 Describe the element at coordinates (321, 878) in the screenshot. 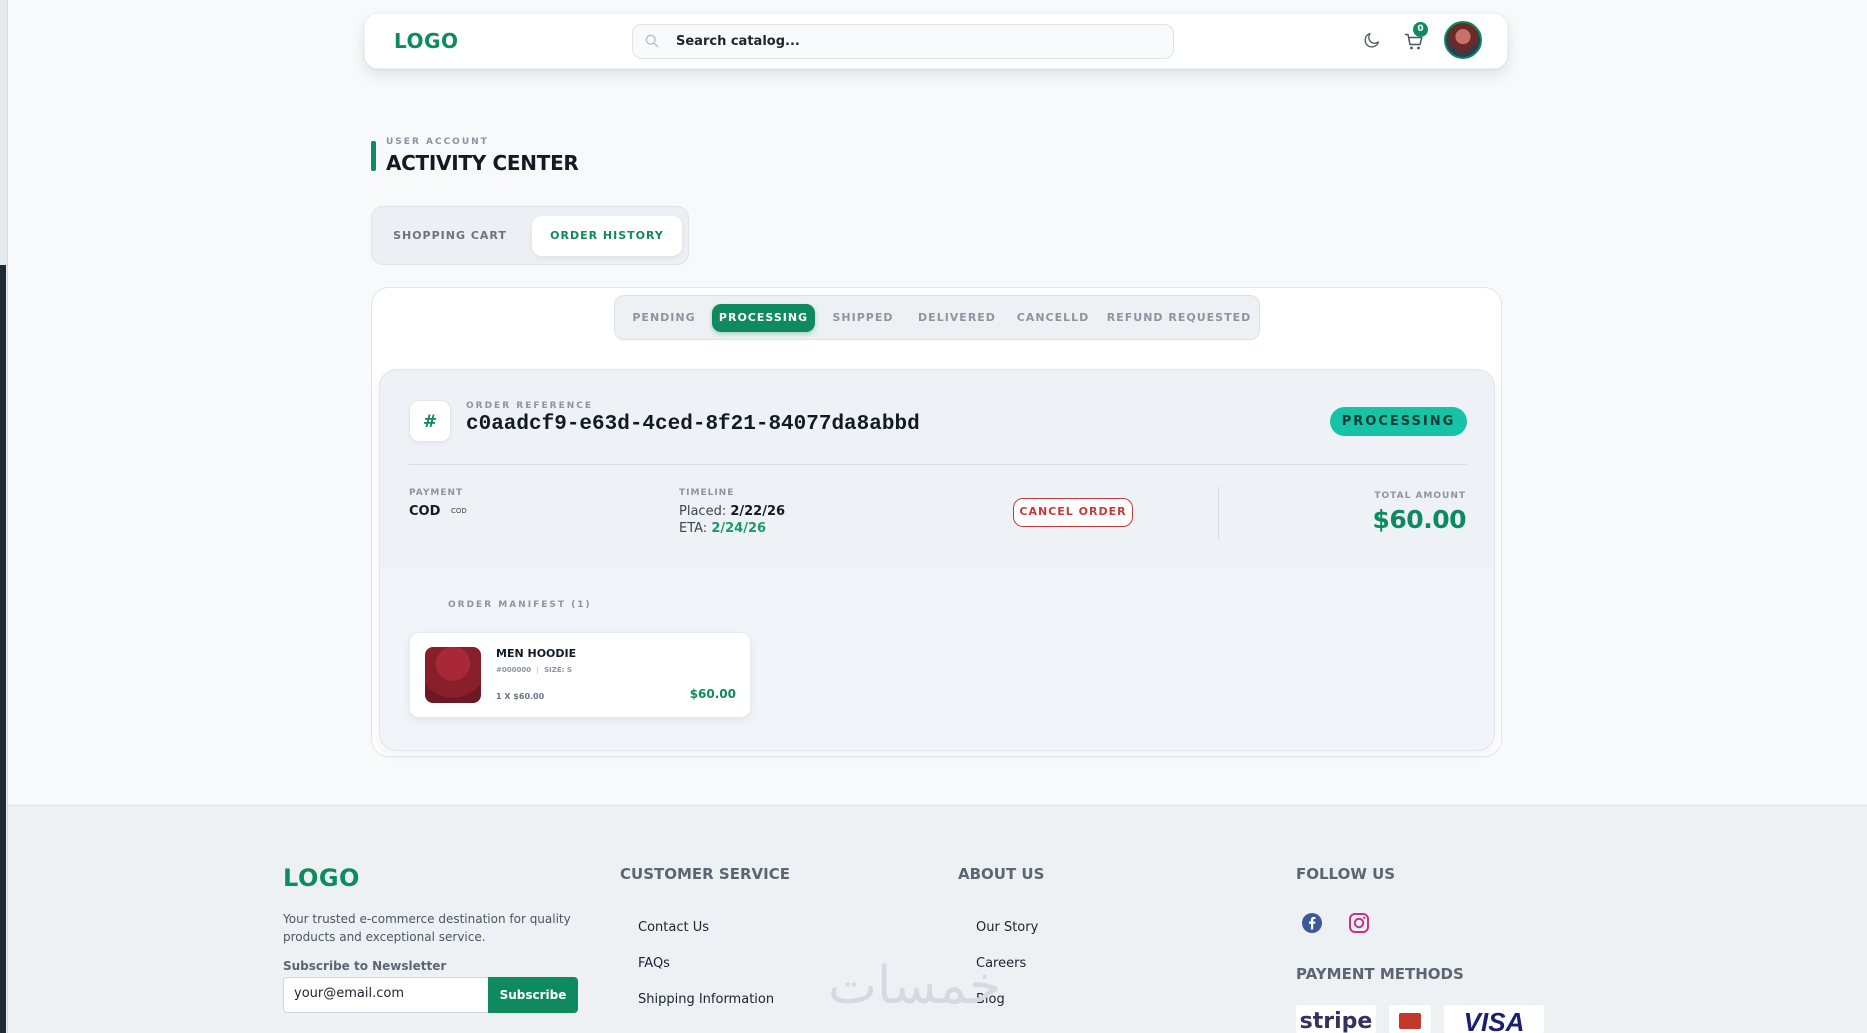

I see `footer-logo: LOGO` at that location.